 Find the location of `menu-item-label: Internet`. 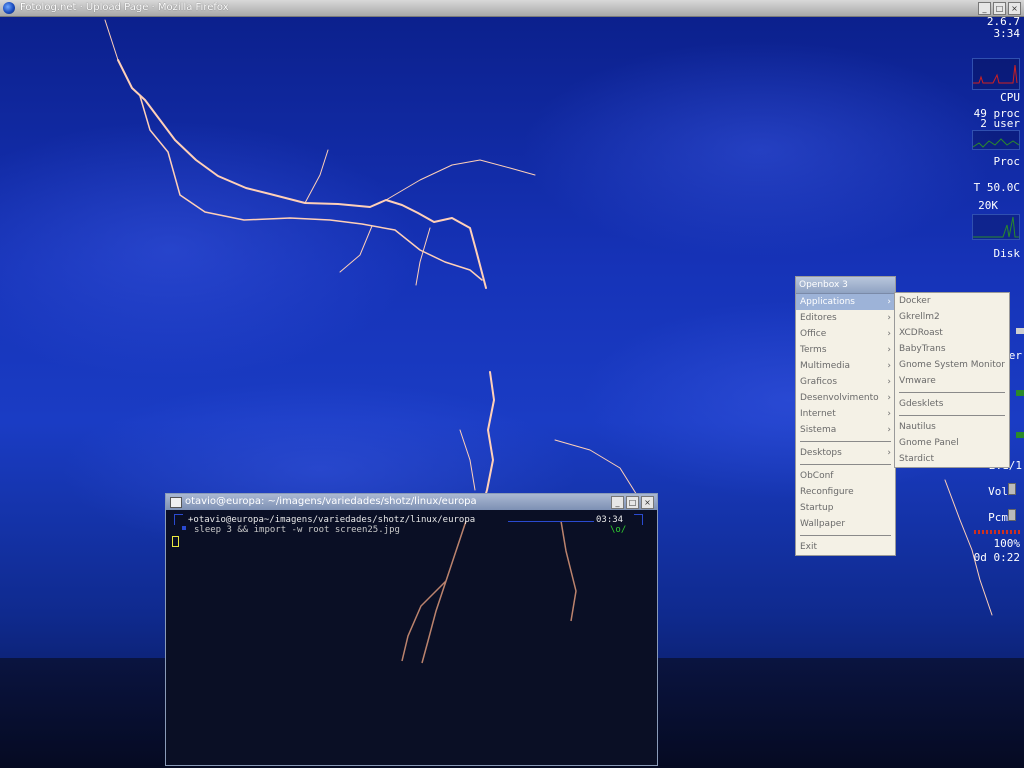

menu-item-label: Internet is located at coordinates (818, 414).